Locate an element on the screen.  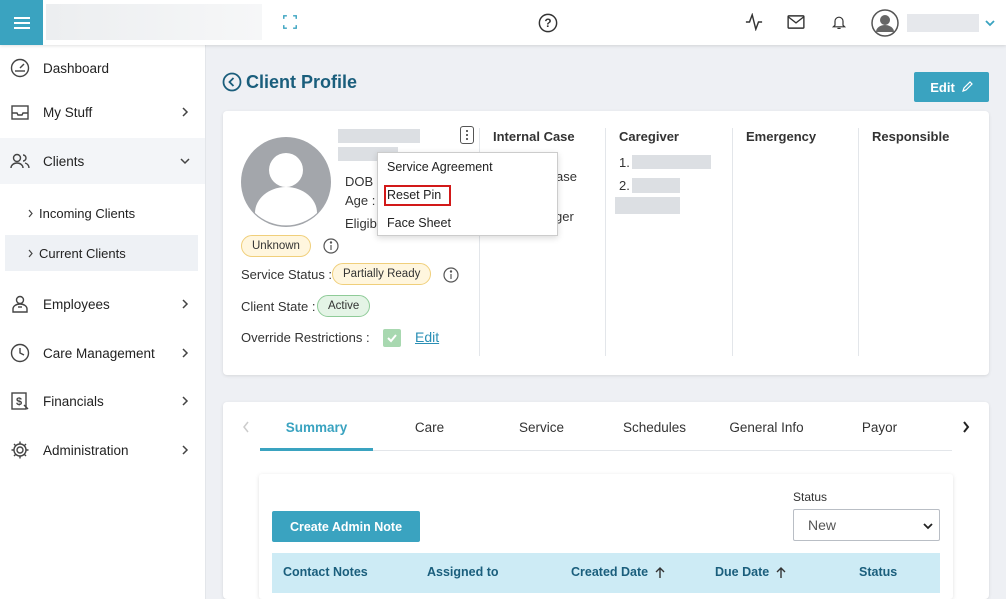
tab-care: Care is located at coordinates (429, 427).